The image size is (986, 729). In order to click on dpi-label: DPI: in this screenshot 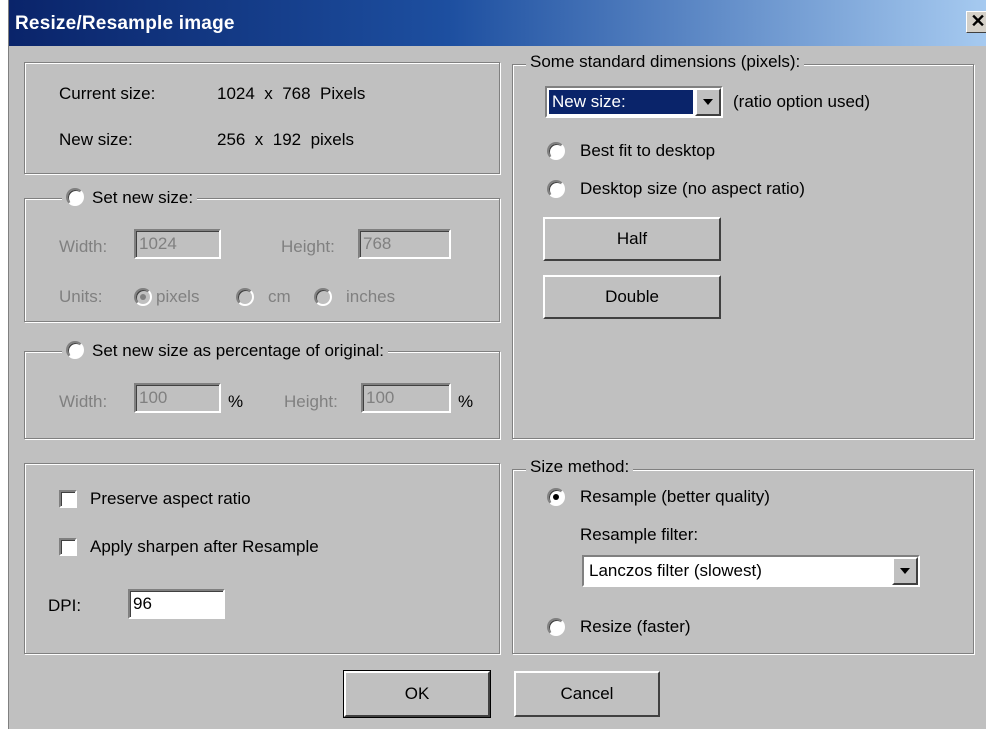, I will do `click(65, 605)`.